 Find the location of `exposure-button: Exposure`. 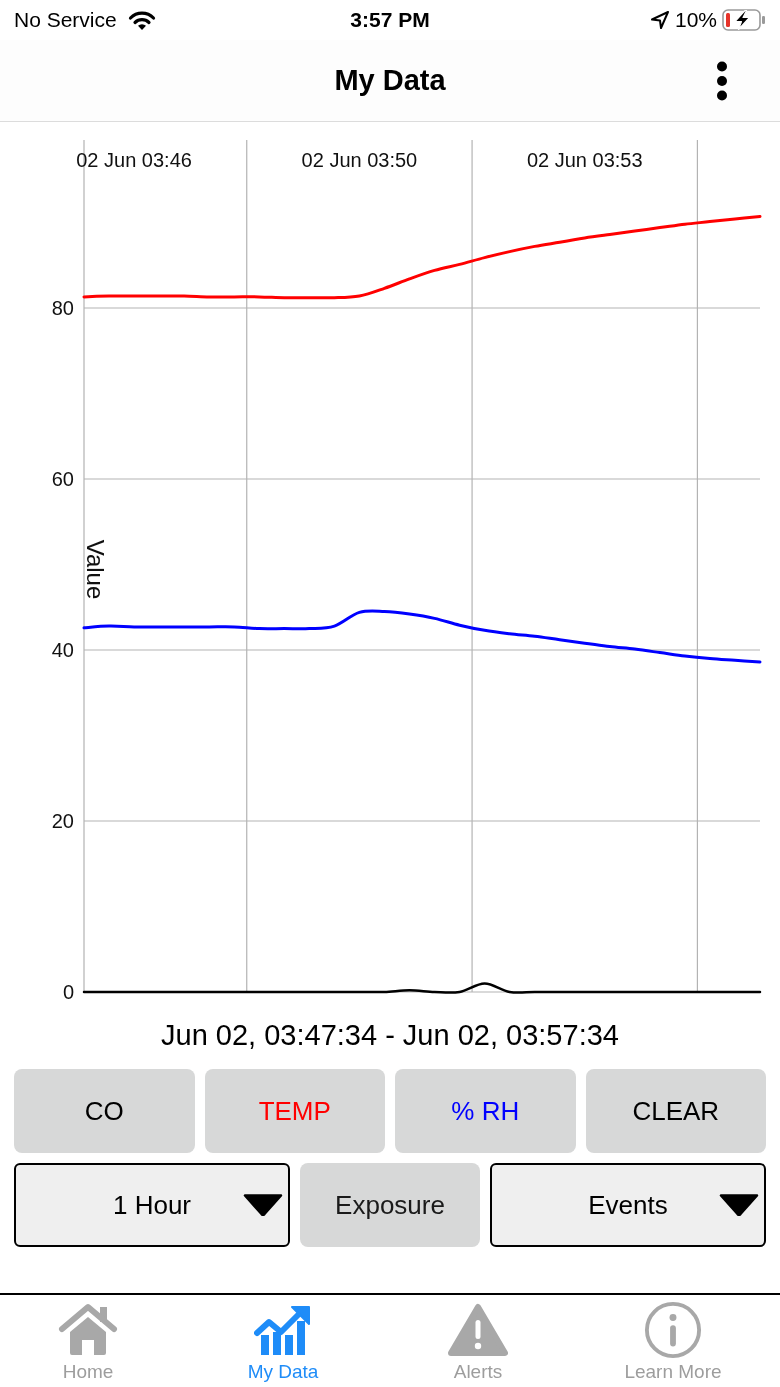

exposure-button: Exposure is located at coordinates (390, 1205).